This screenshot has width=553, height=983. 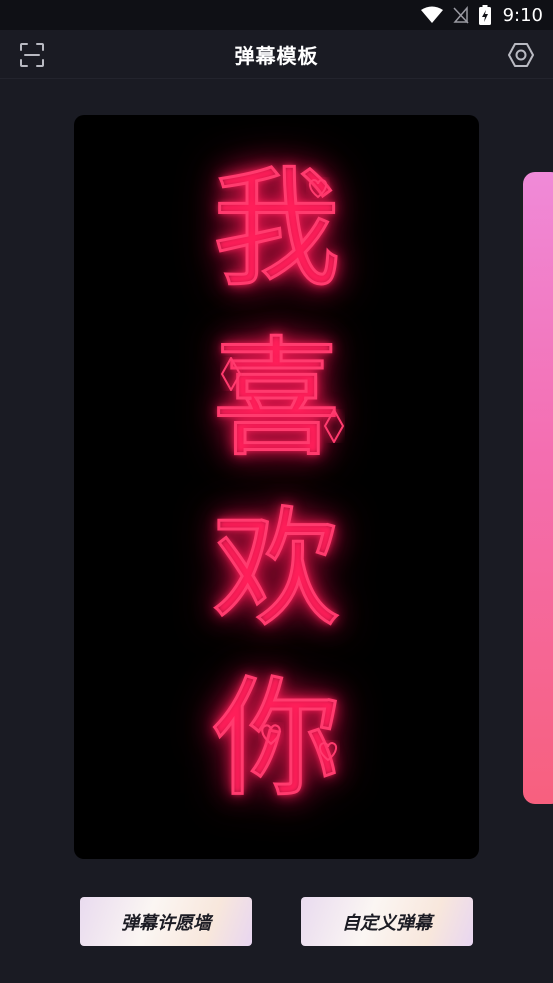 I want to click on settings-button, so click(x=521, y=55).